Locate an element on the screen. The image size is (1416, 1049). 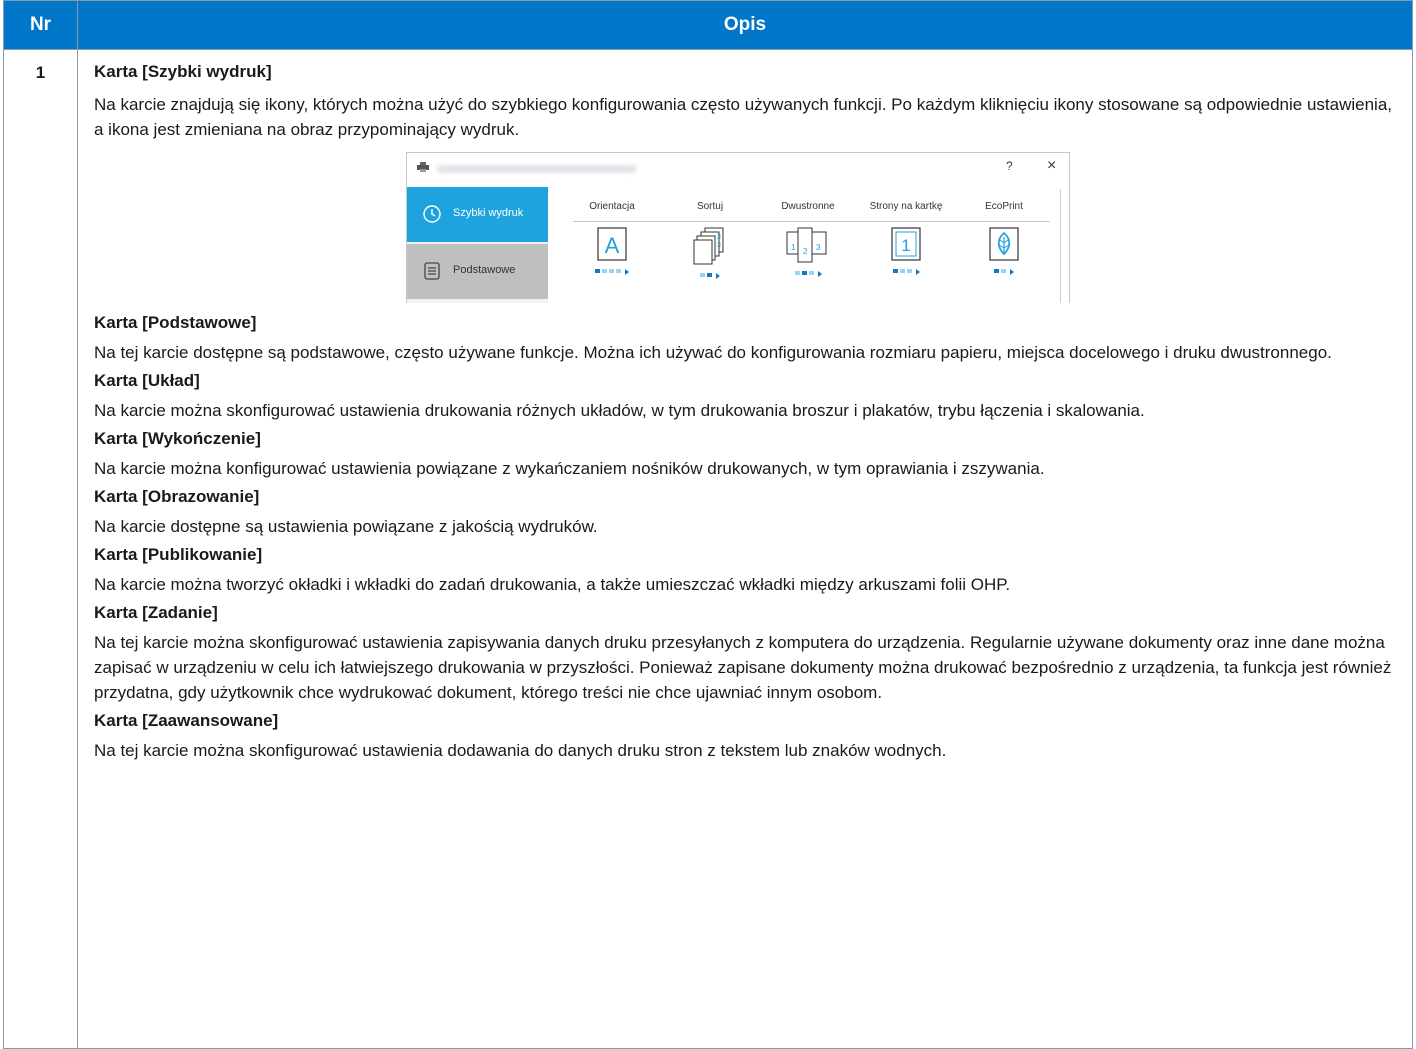
orientation-icon: A is located at coordinates (612, 244).